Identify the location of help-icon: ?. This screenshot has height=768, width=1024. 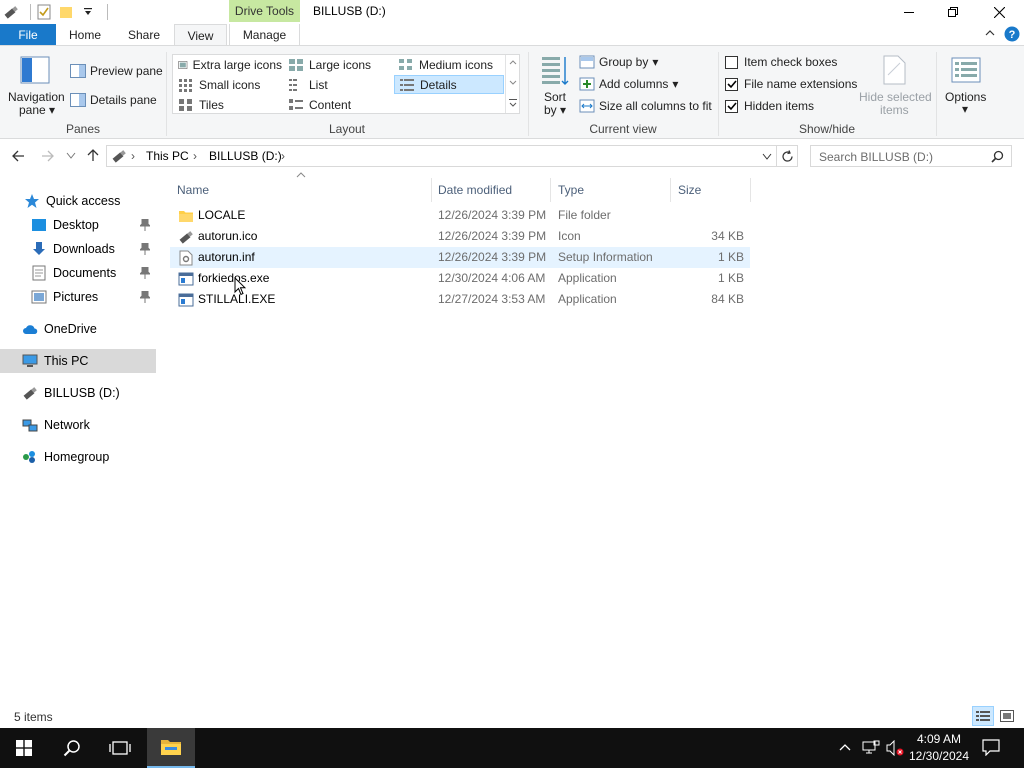
(1012, 34).